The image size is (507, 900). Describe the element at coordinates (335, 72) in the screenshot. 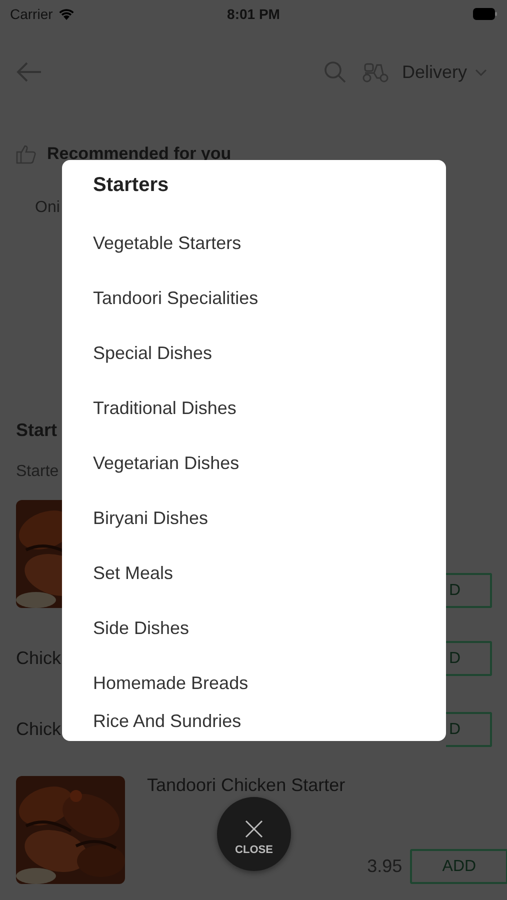

I see `search-icon` at that location.